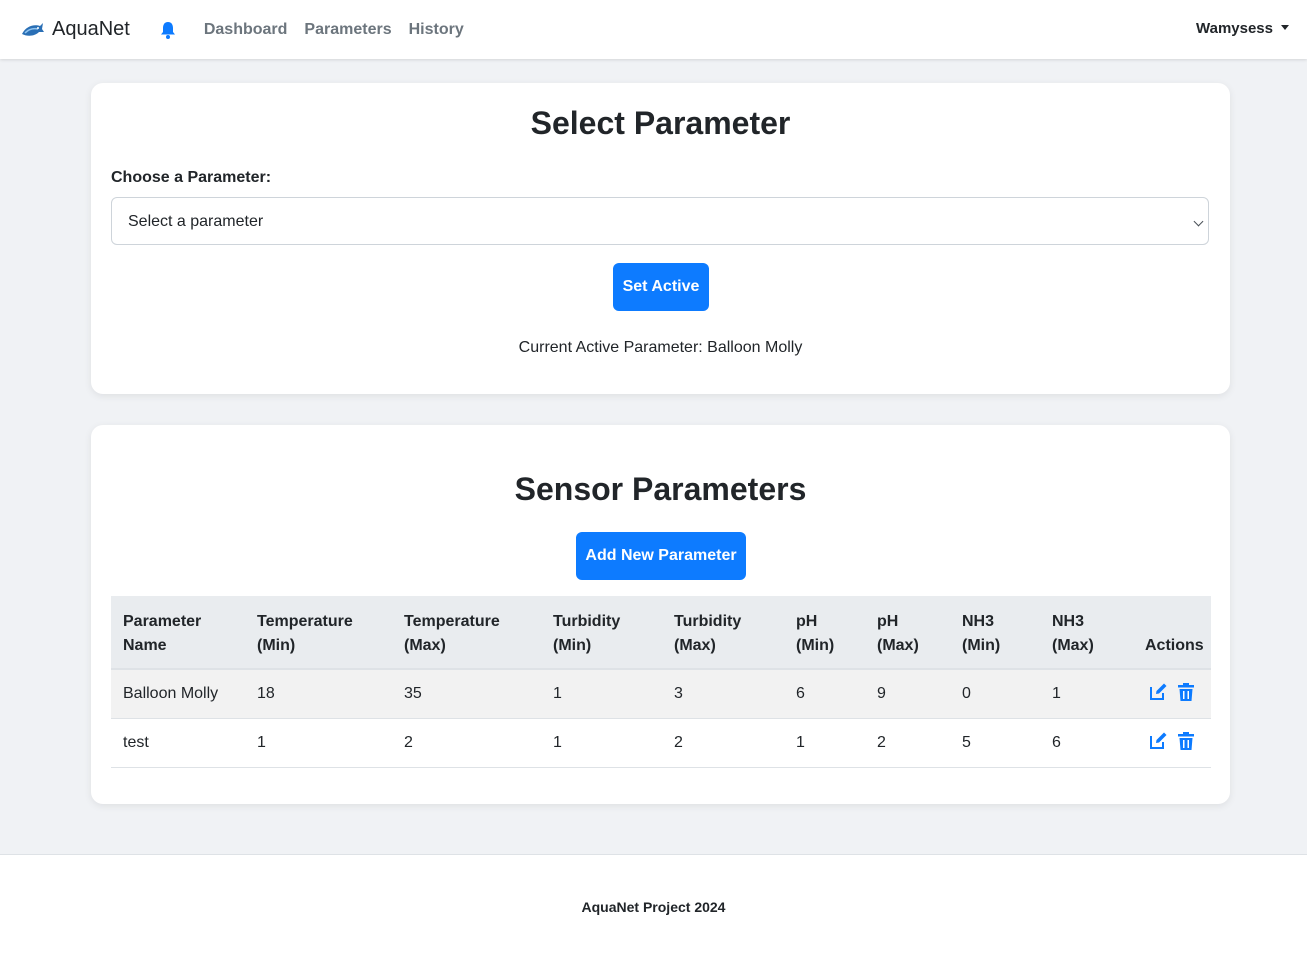 The image size is (1307, 957). What do you see at coordinates (678, 742) in the screenshot?
I see `cell-turbidity-max: 2` at bounding box center [678, 742].